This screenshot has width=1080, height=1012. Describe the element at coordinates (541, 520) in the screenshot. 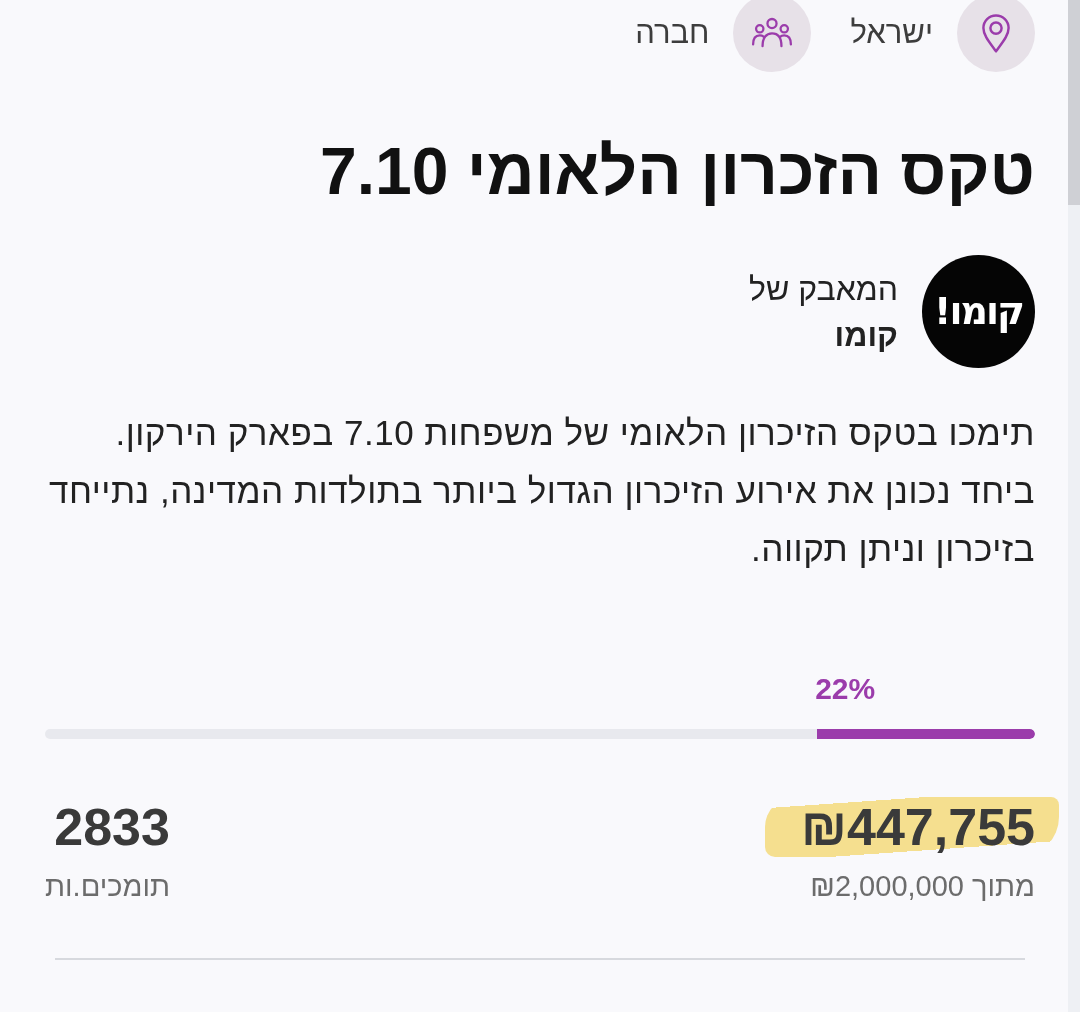

I see `description-paragraph: ביחד נכונן את אירוע הזיכרון הגדול ביותר בתולדות המדינה, נתייחד בזיכרון וניתן תקווה.` at that location.